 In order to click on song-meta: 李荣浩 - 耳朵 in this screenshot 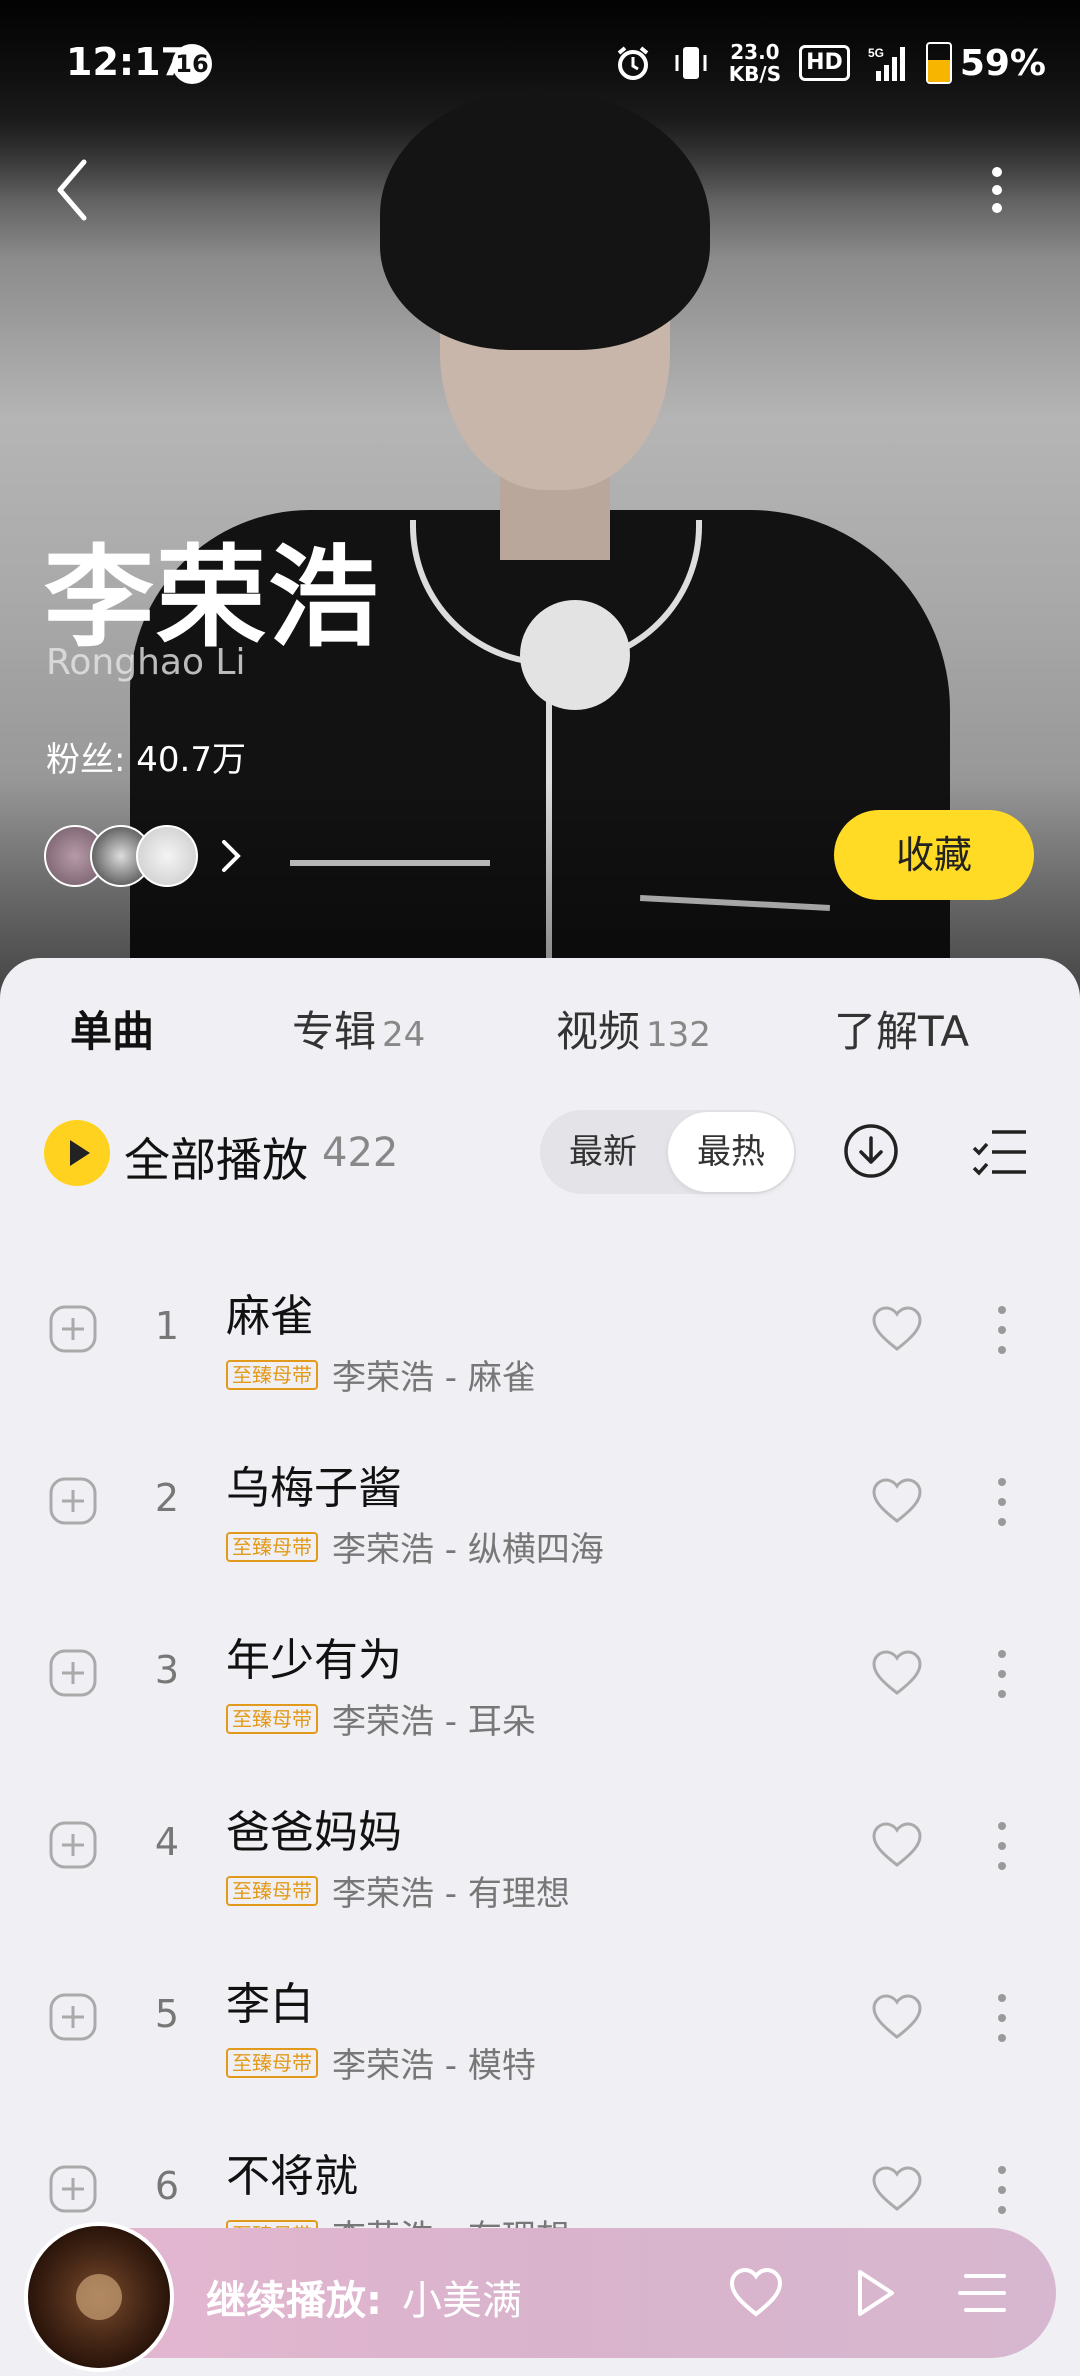, I will do `click(434, 1722)`.